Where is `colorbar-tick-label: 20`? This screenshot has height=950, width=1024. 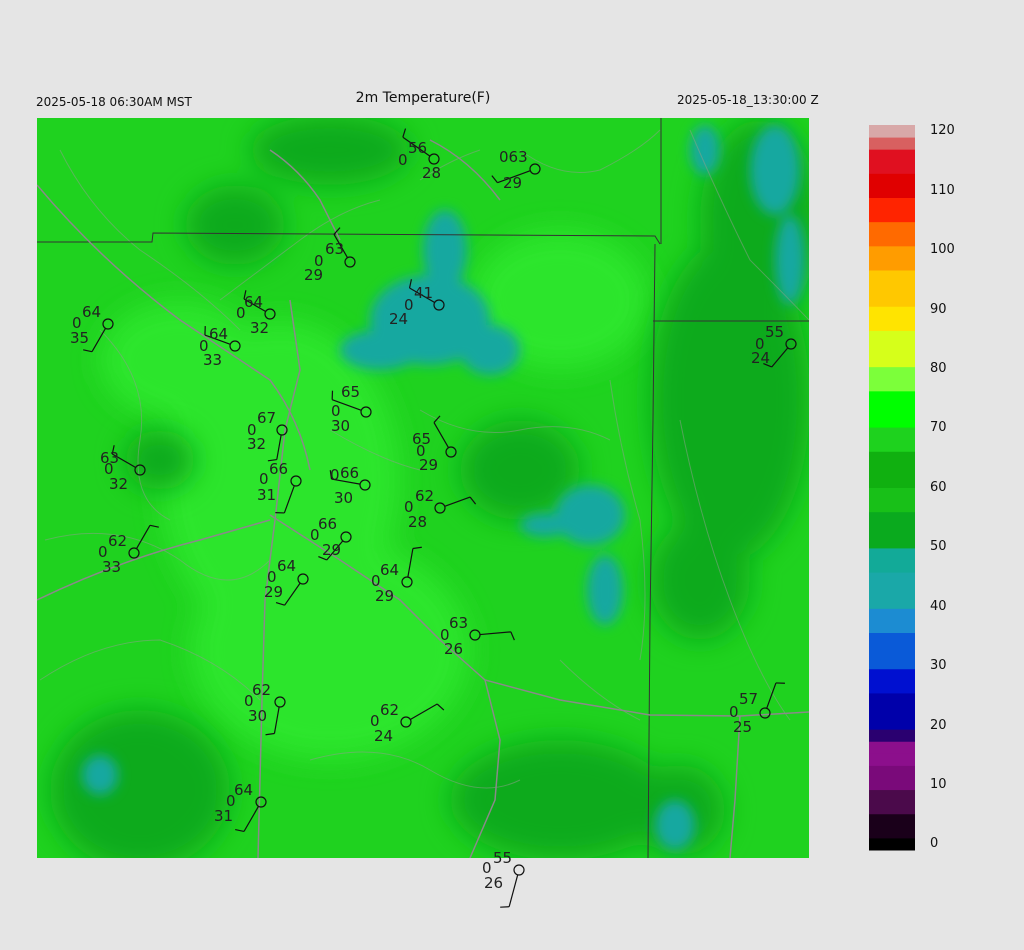 colorbar-tick-label: 20 is located at coordinates (938, 725).